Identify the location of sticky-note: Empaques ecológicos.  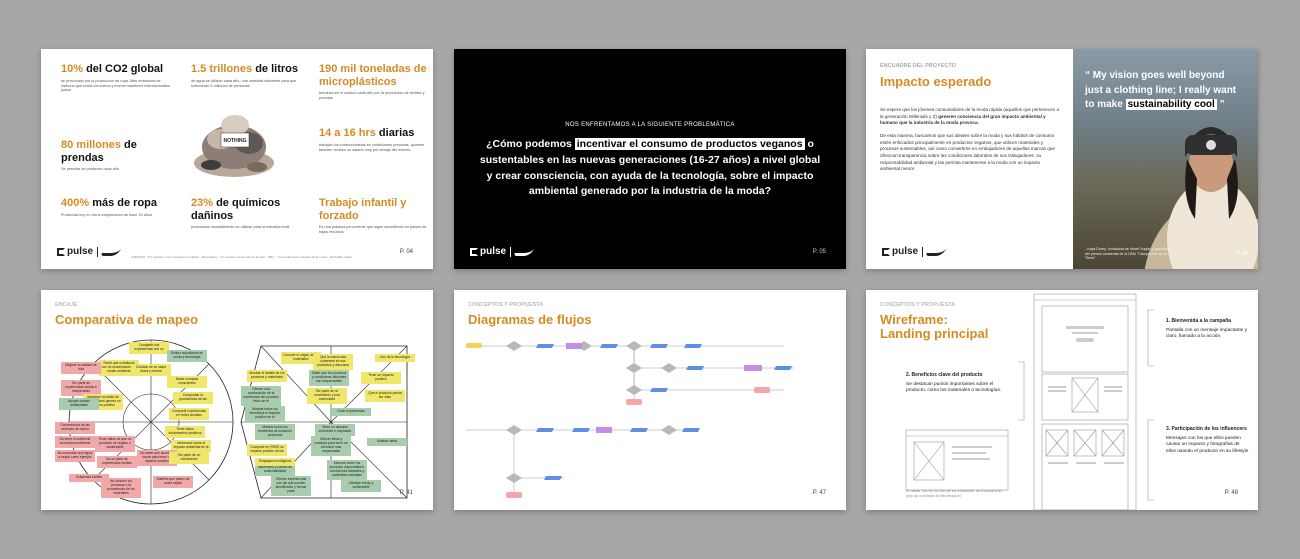
(275, 462).